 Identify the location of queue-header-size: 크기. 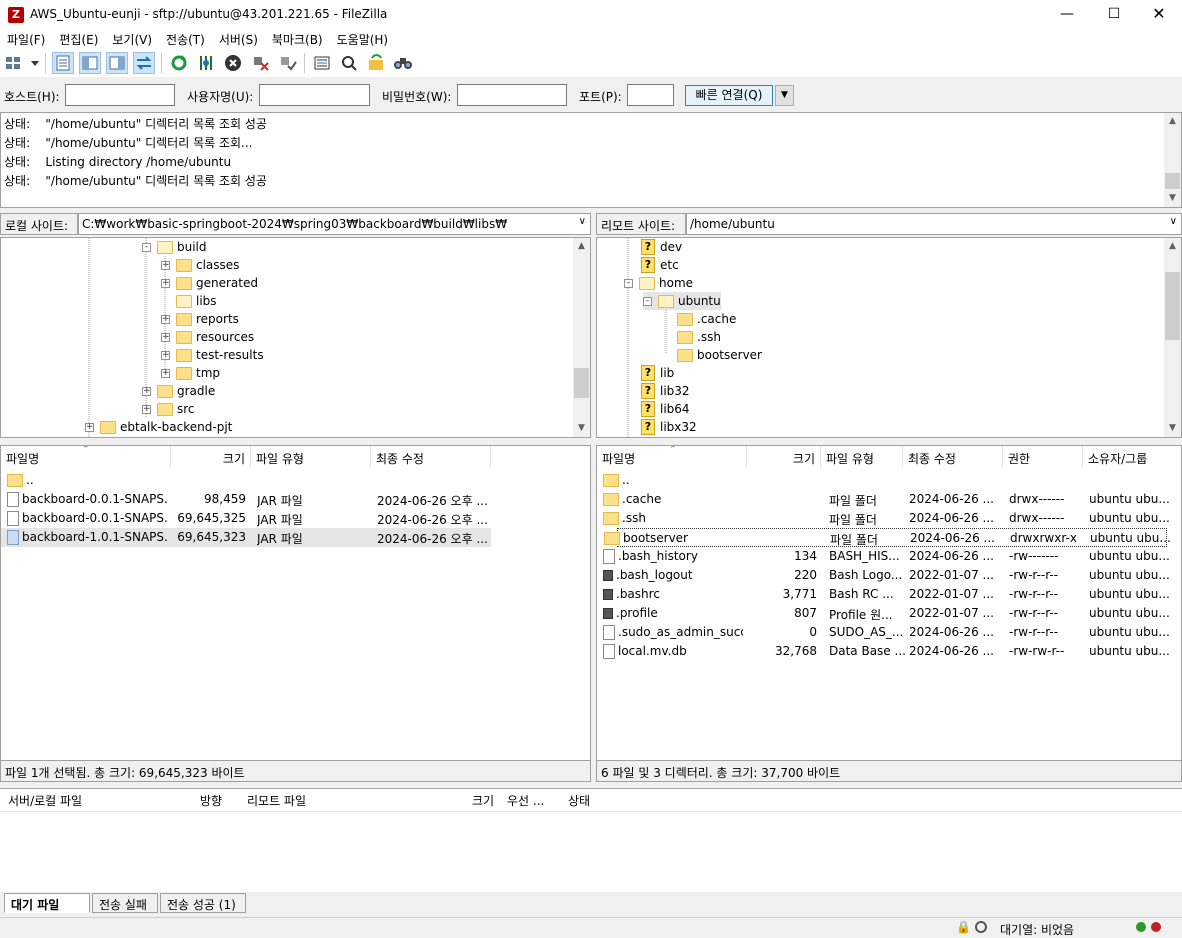
(483, 800).